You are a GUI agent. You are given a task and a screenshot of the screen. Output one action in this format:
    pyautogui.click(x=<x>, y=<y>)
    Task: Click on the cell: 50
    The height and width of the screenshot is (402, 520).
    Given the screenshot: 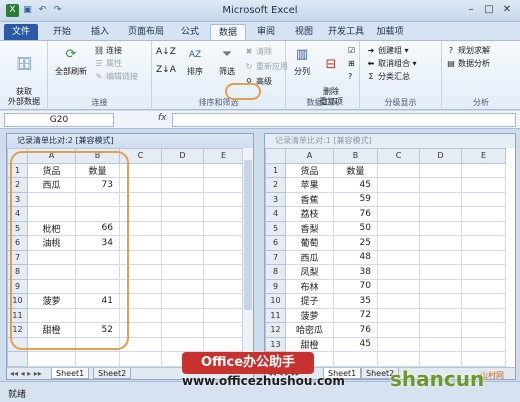 What is the action you would take?
    pyautogui.click(x=355, y=228)
    